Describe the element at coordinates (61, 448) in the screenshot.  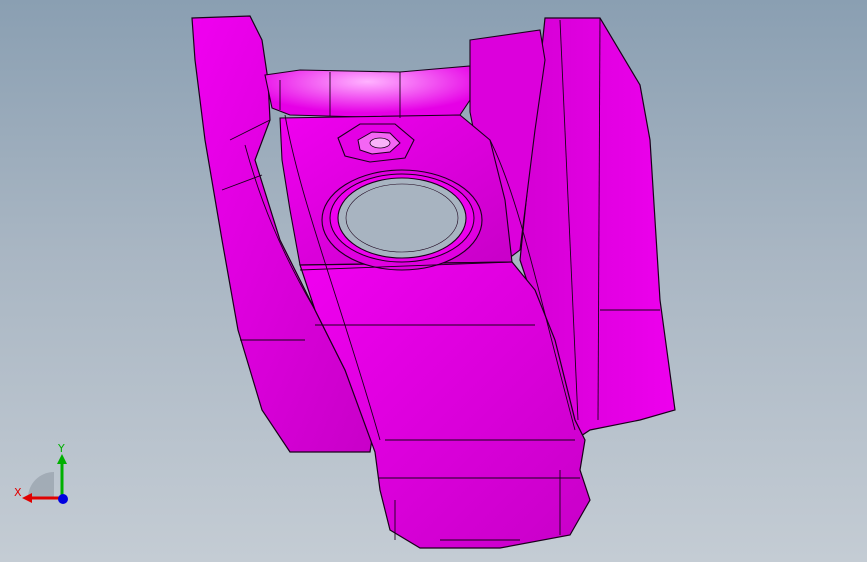
I see `y-axis-label: Y` at that location.